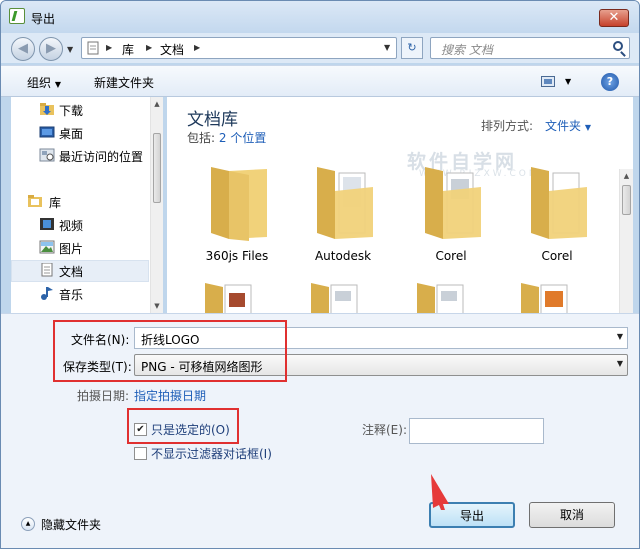 The image size is (640, 549). I want to click on download-folder-icon, so click(47, 109).